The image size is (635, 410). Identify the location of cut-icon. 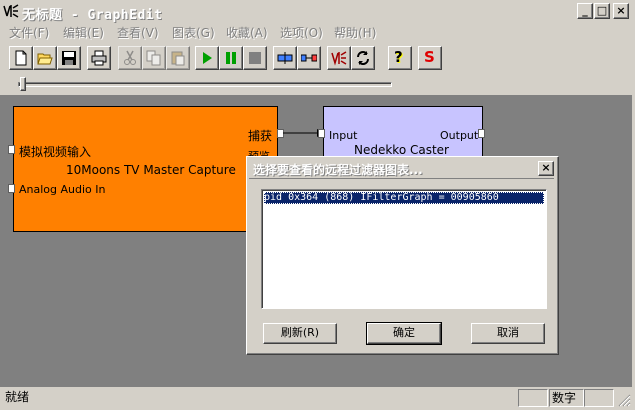
(130, 58).